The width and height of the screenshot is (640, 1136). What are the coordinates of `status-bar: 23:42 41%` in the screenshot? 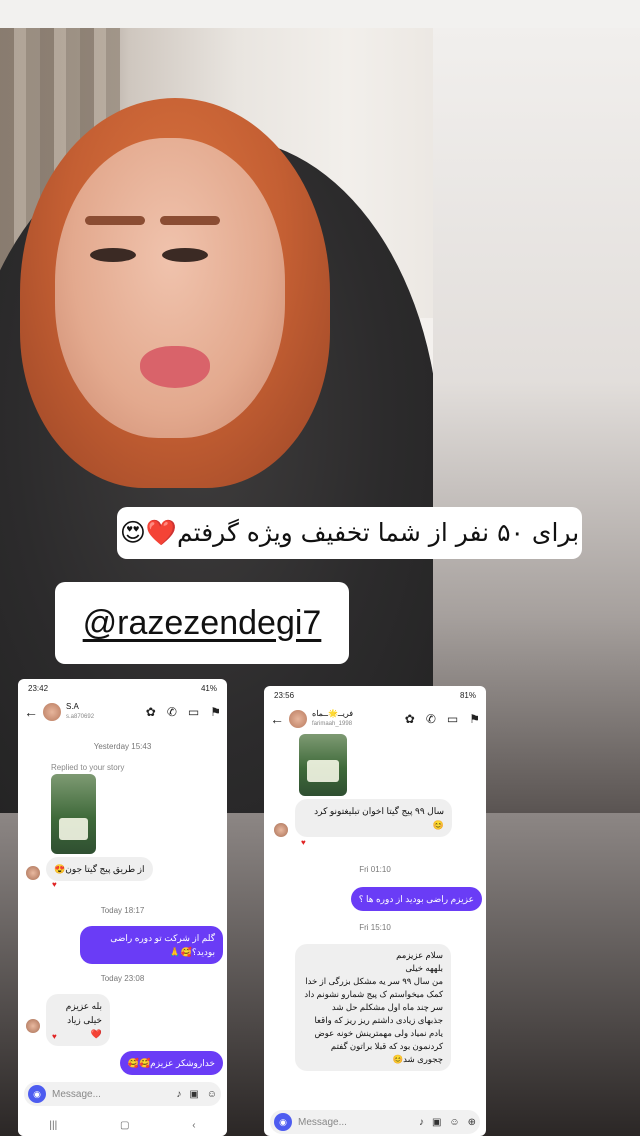 It's located at (122, 688).